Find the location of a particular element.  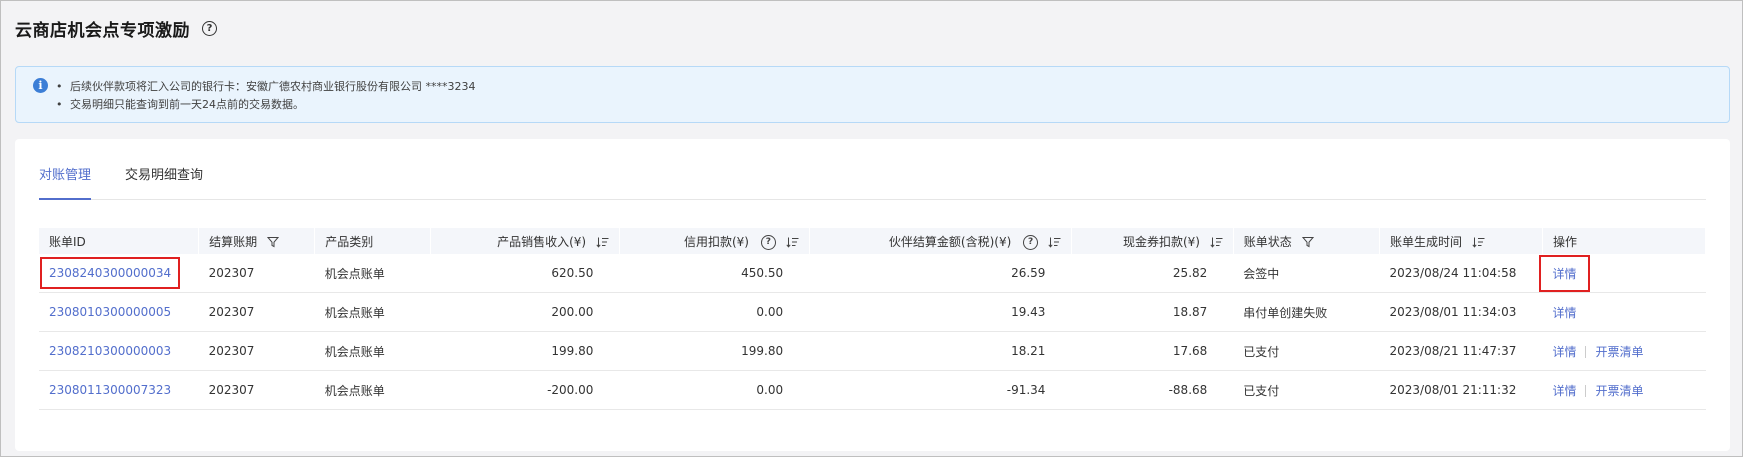

bill-id-cell: 2308240300000034 is located at coordinates (119, 273).